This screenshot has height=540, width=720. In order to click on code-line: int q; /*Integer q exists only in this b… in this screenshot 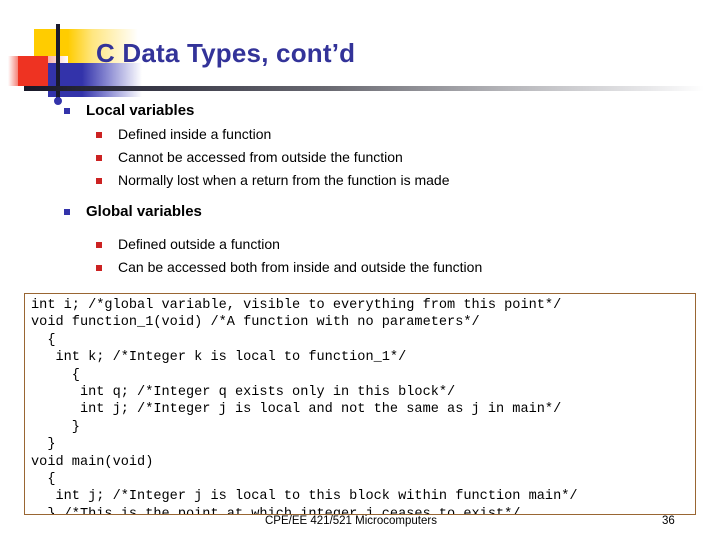, I will do `click(243, 393)`.